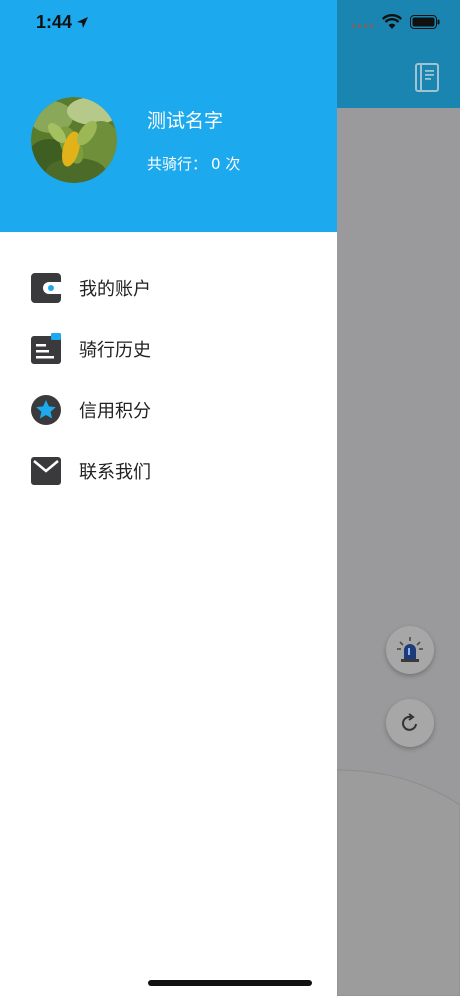 The image size is (460, 996). What do you see at coordinates (168, 470) in the screenshot?
I see `menu-item-contact-us: 联系我们` at bounding box center [168, 470].